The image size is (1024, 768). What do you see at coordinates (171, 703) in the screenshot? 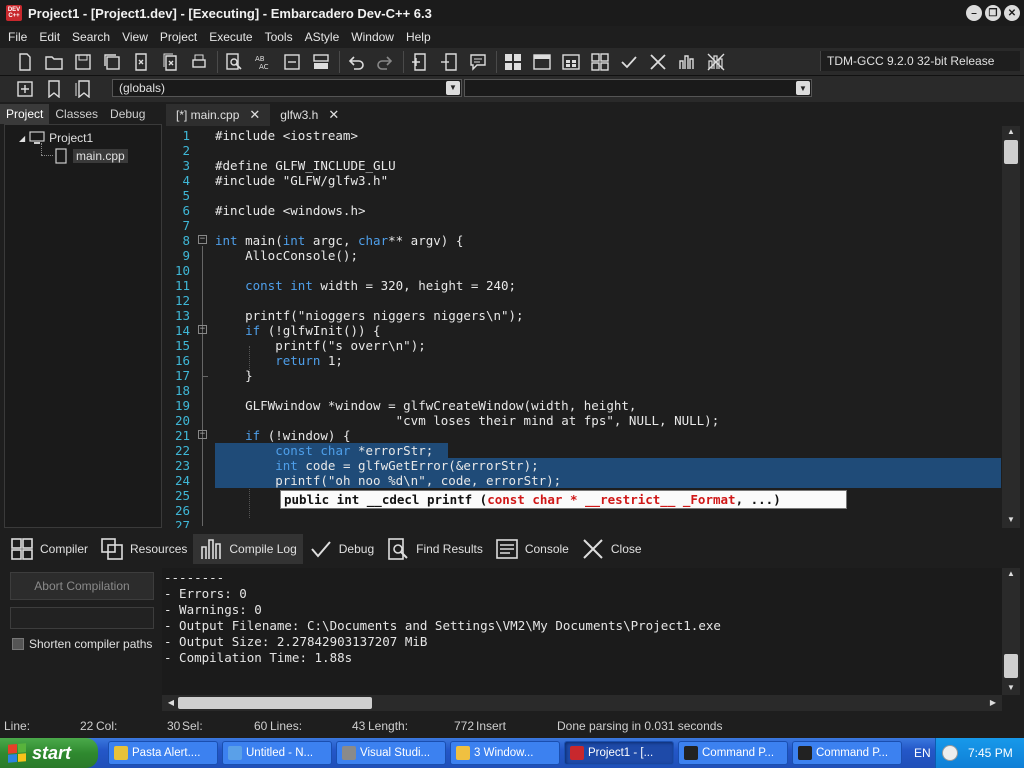
I see `scroll-left-icon: ◀` at bounding box center [171, 703].